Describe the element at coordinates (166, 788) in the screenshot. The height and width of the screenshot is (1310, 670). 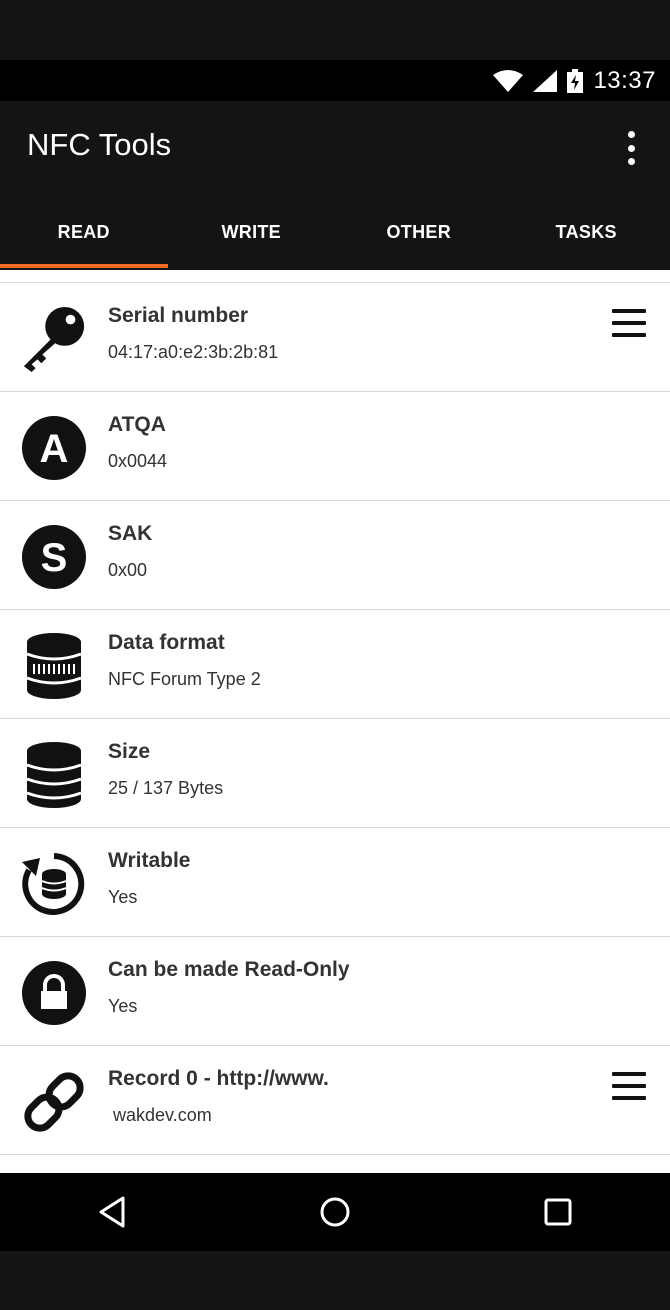
I see `row-value: 25 / 137 Bytes` at that location.